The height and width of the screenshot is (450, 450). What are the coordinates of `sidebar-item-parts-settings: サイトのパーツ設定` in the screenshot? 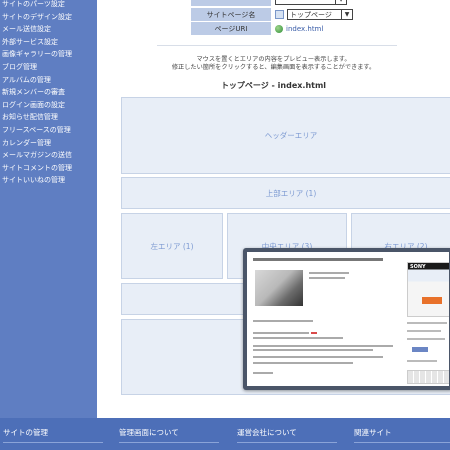 It's located at (48, 5).